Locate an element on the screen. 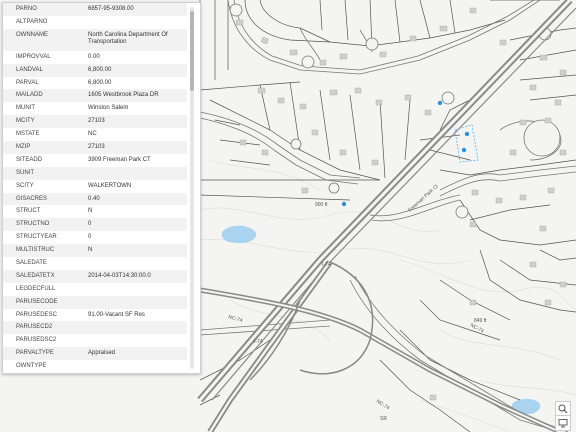 Image resolution: width=576 pixels, height=432 pixels. attribute-row-munit: MUNIT Winston Salem is located at coordinates (95, 108).